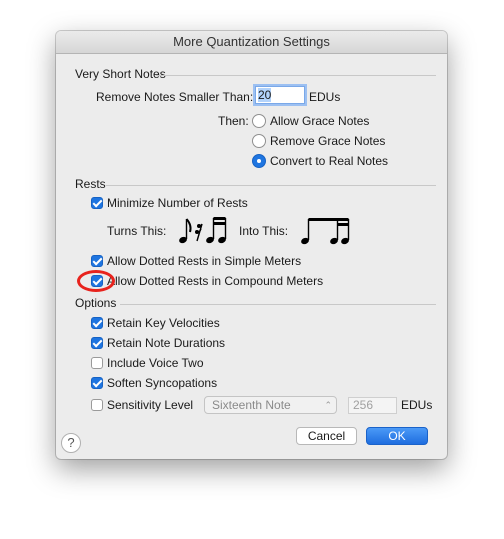  I want to click on retain-note-durations-checkbox, so click(97, 343).